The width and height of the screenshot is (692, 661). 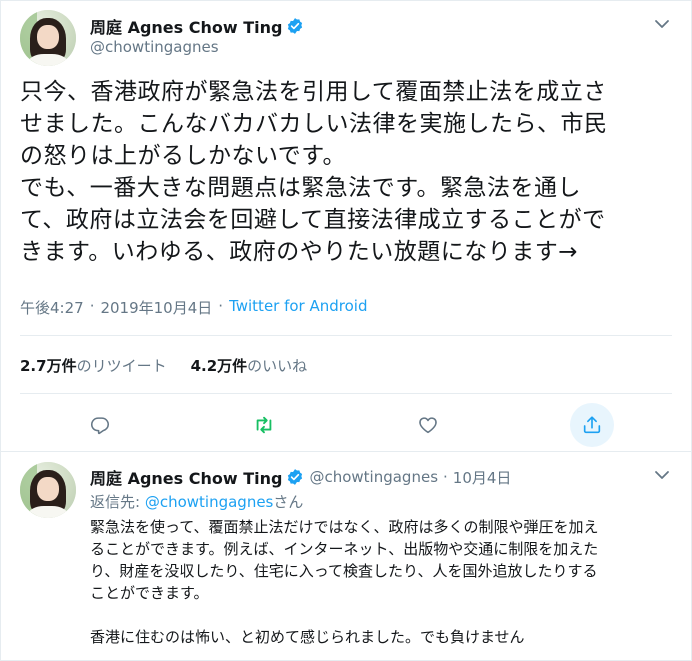 What do you see at coordinates (385, 615) in the screenshot?
I see `reply-text-line` at bounding box center [385, 615].